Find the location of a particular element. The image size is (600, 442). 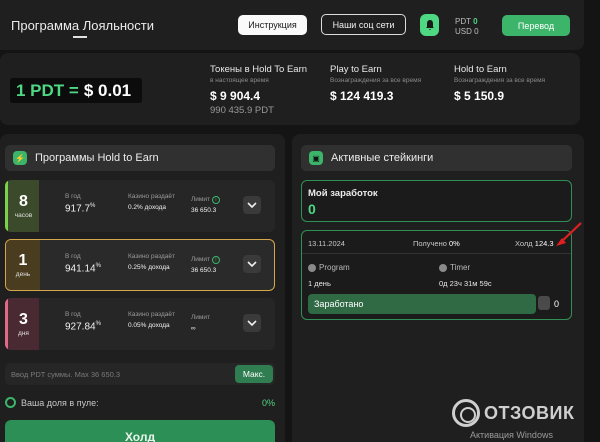

hold-button: Холд is located at coordinates (140, 431).